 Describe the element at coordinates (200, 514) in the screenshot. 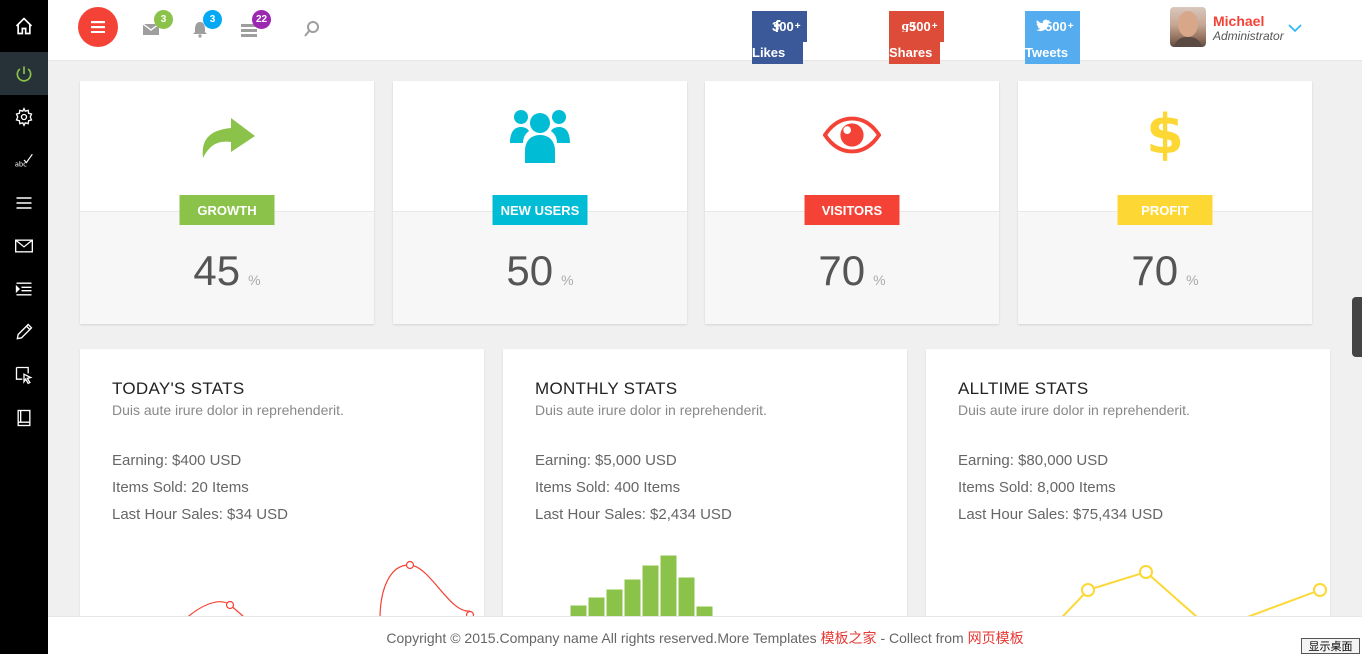

I see `last-hour-sales-line: Last Hour Sales: $34 USD` at that location.